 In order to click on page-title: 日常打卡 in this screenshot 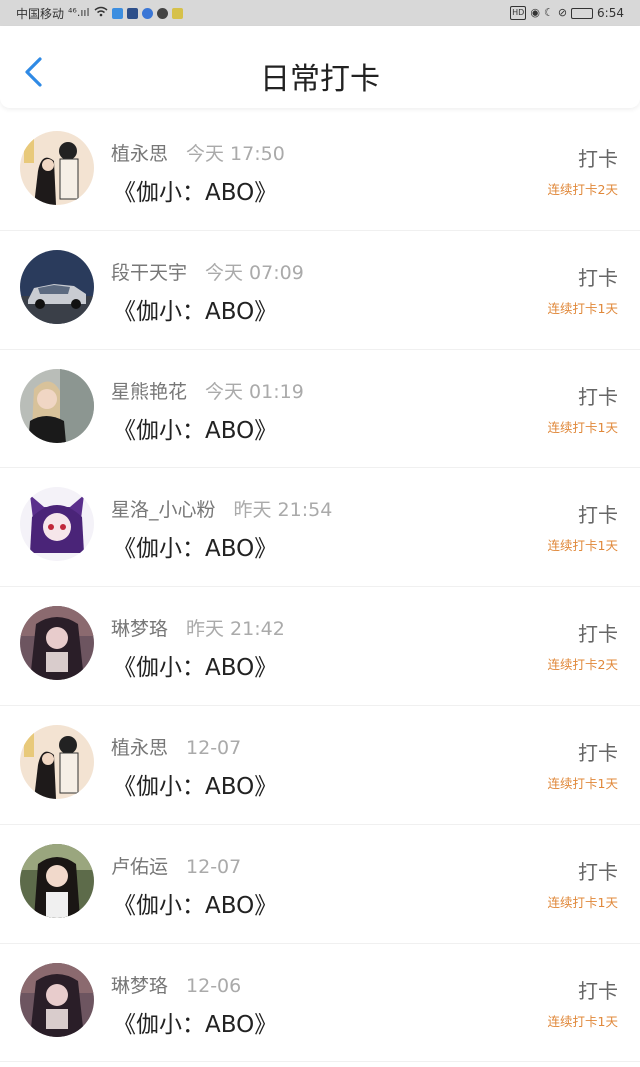, I will do `click(320, 79)`.